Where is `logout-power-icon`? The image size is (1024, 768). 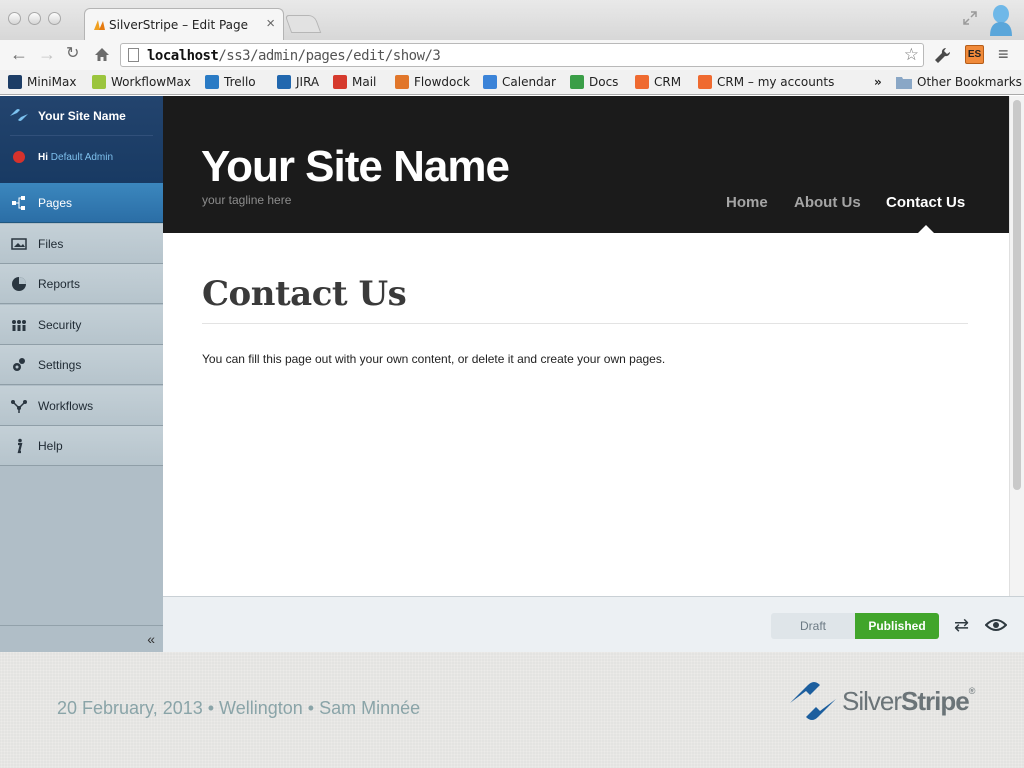
logout-power-icon is located at coordinates (19, 157).